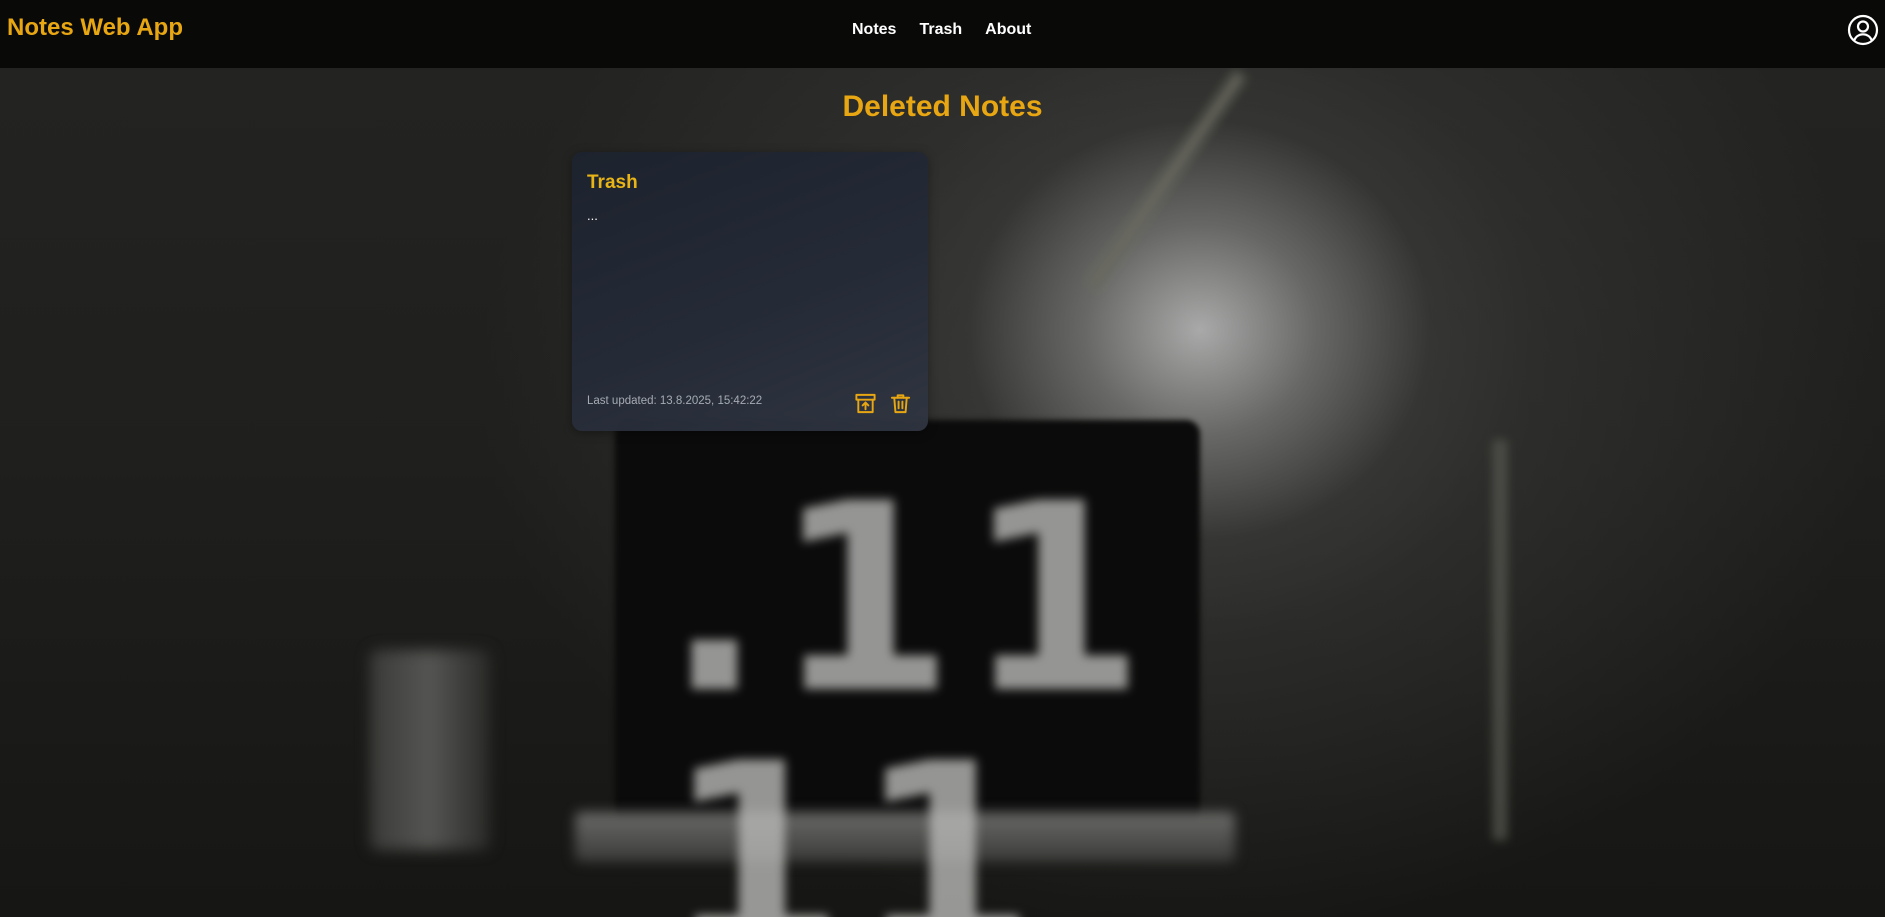 The image size is (1885, 917). Describe the element at coordinates (1863, 30) in the screenshot. I see `user-circle-icon` at that location.